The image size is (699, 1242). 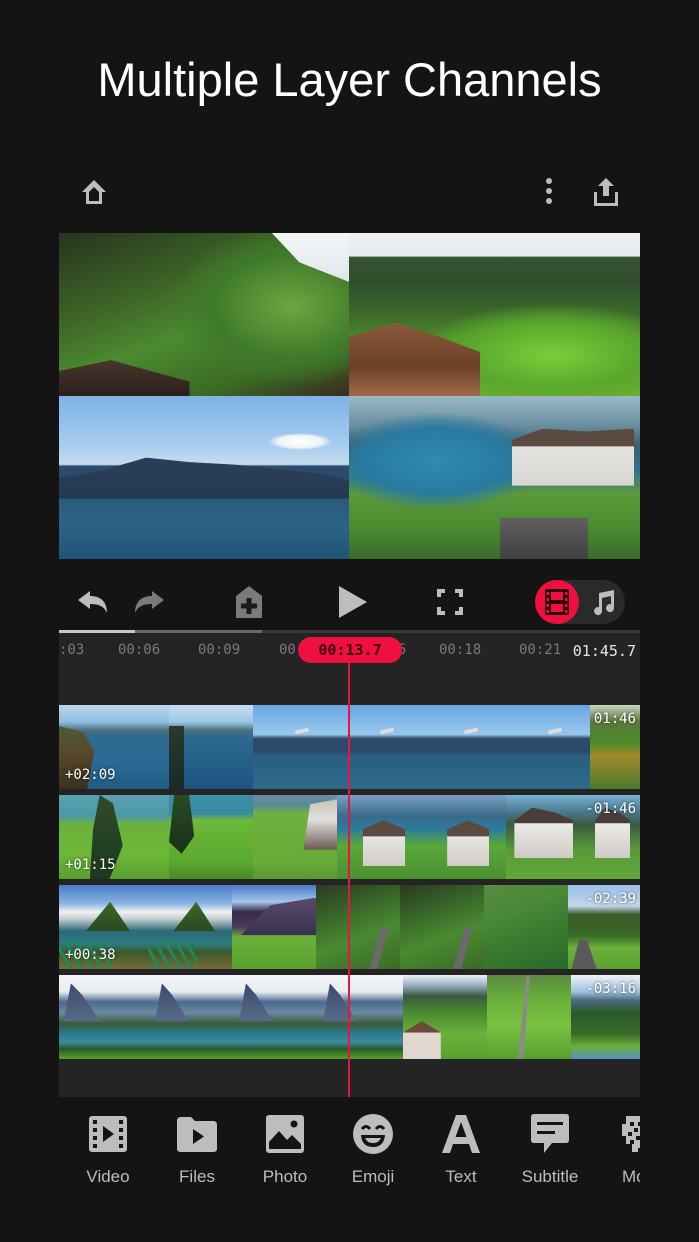 I want to click on track-offset-label: +01:15, so click(x=90, y=865).